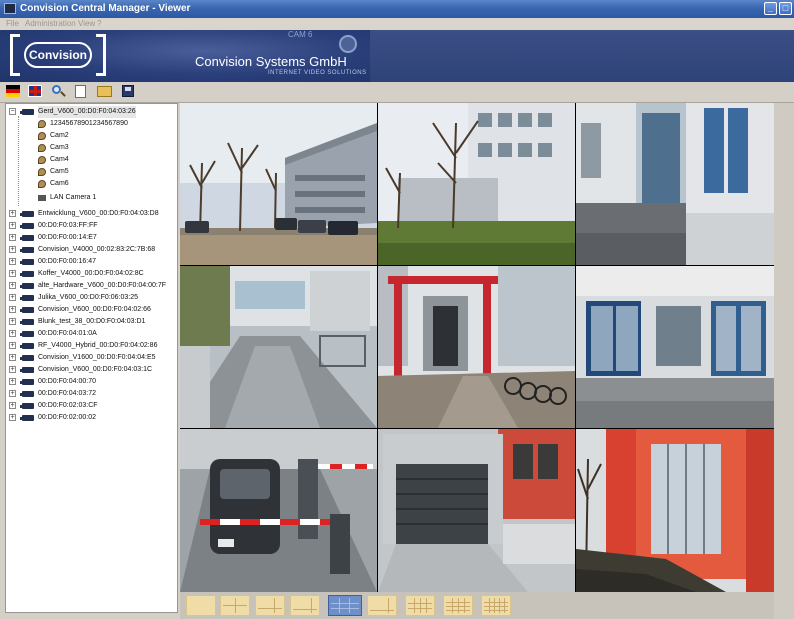 This screenshot has height=619, width=794. Describe the element at coordinates (97, 249) in the screenshot. I see `tree-item-label: Convision_V4000_00:02:83:2C:7B:68` at that location.